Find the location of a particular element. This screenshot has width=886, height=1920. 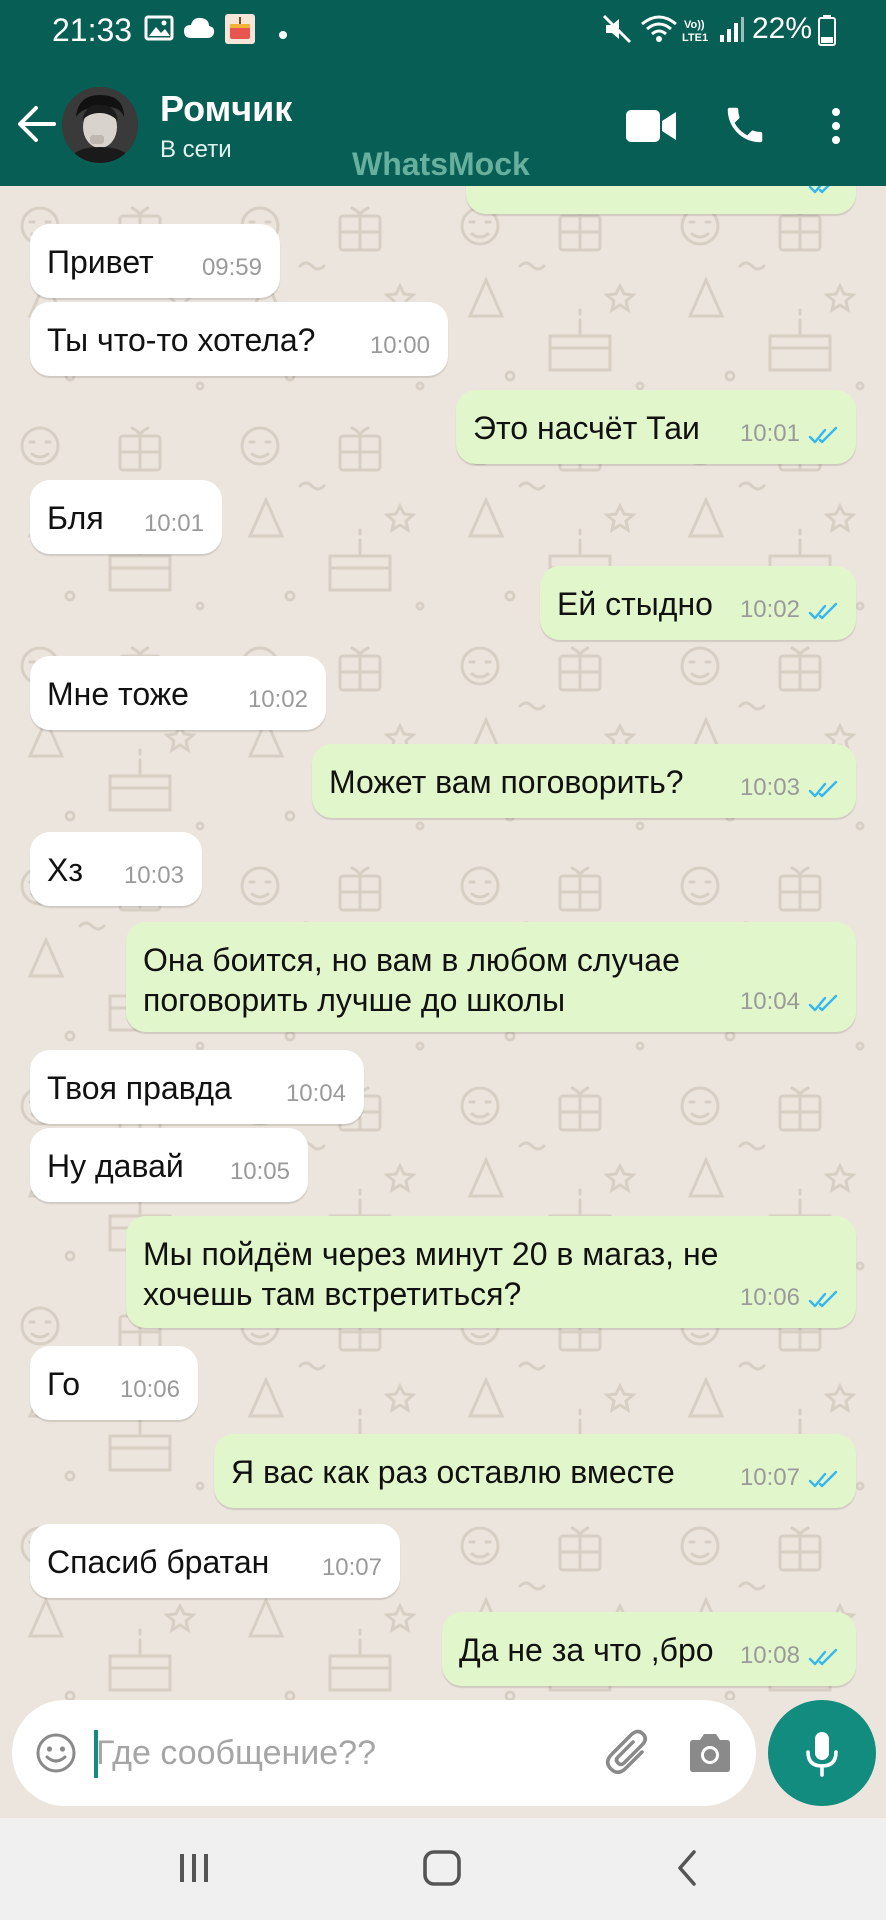

message-time: 10:08 is located at coordinates (769, 1655).